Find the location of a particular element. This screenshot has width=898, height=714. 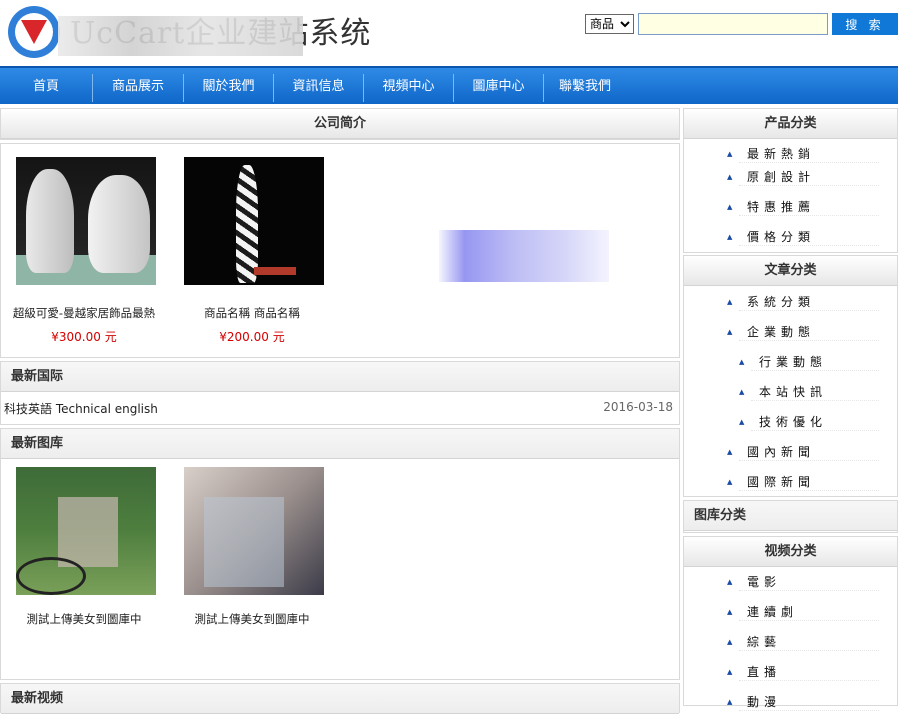

company-intro-title: 公司简介 is located at coordinates (340, 124).